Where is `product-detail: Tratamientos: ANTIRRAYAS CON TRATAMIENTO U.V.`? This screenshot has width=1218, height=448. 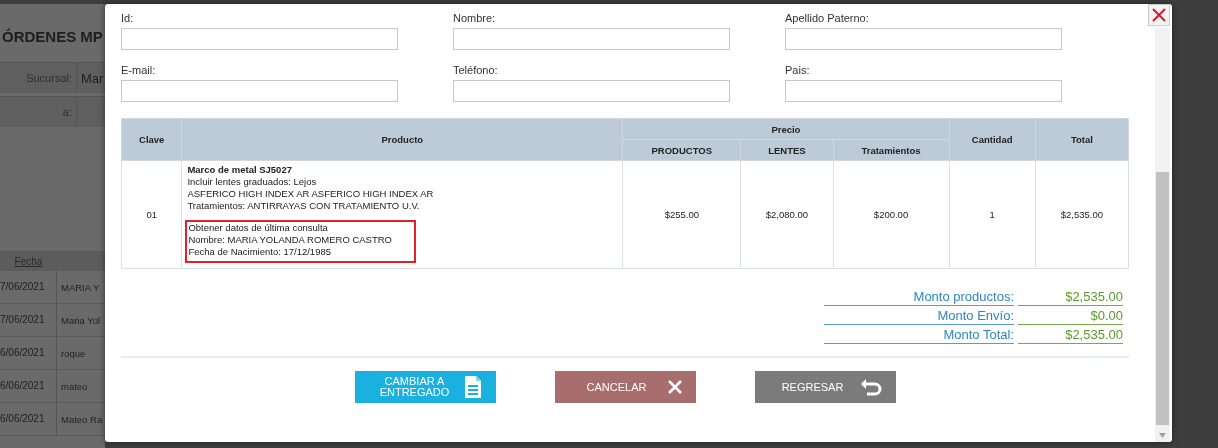
product-detail: Tratamientos: ANTIRRAYAS CON TRATAMIENTO U.V. is located at coordinates (304, 206).